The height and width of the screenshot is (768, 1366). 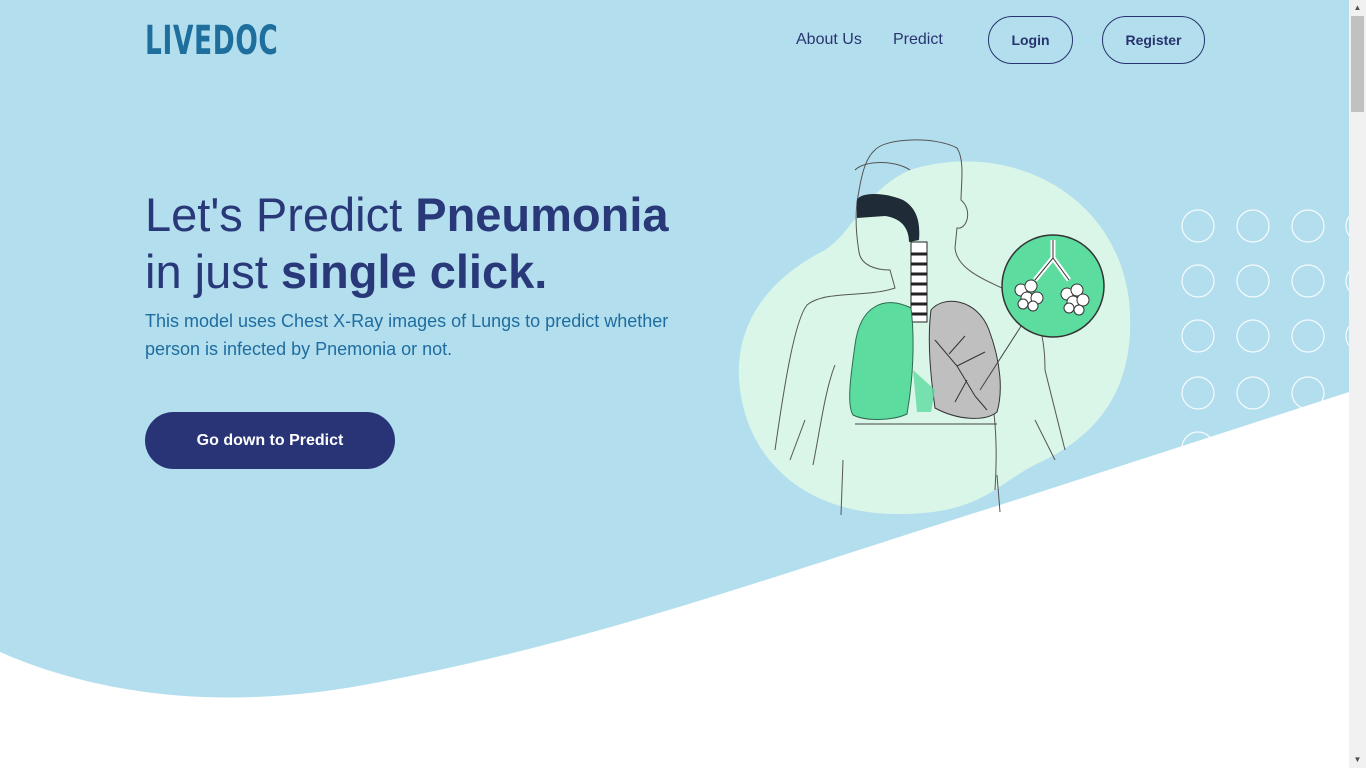 What do you see at coordinates (1357, 760) in the screenshot?
I see `scroll-down-arrow-icon: ▼` at bounding box center [1357, 760].